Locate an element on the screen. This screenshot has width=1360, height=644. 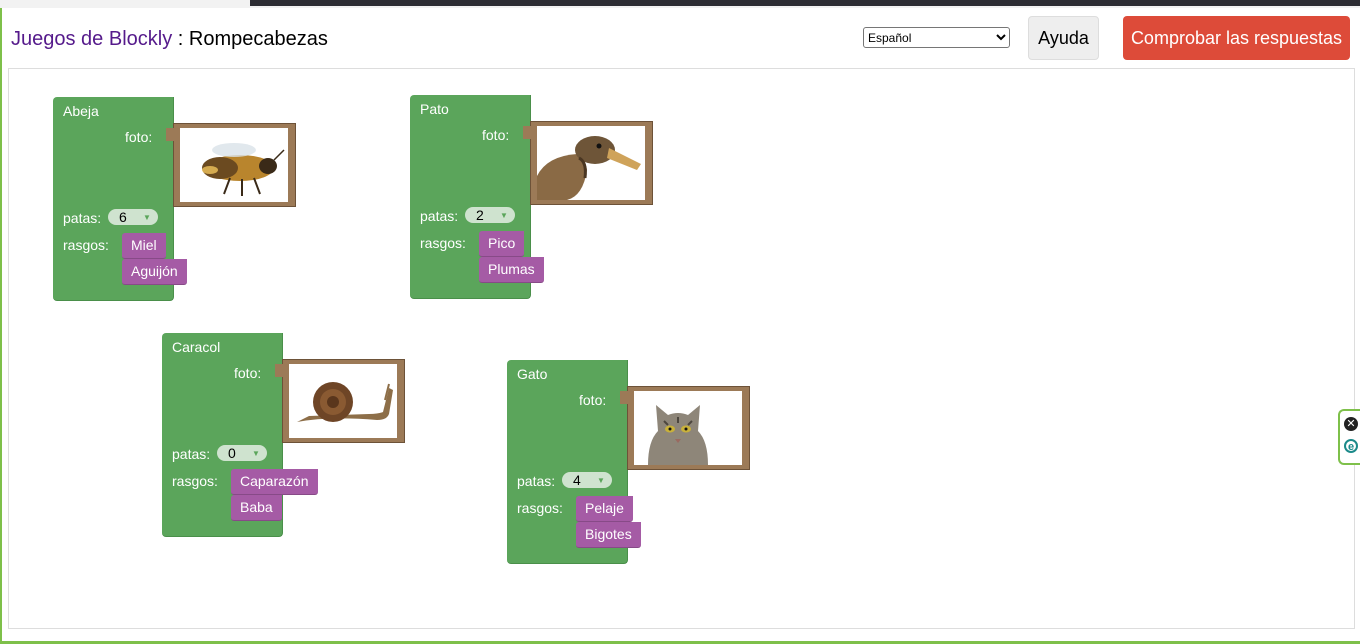
cat-photo-icon is located at coordinates (688, 428).